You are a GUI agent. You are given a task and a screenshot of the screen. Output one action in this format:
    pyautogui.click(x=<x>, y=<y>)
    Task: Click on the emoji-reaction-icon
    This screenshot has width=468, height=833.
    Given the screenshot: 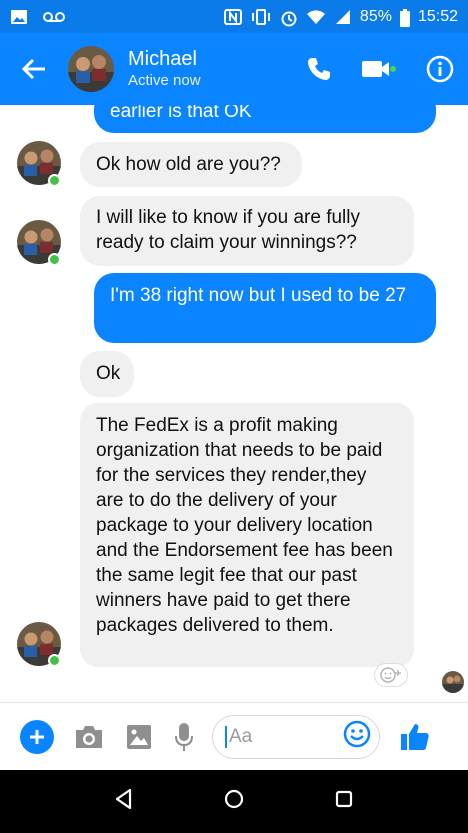 What is the action you would take?
    pyautogui.click(x=390, y=675)
    